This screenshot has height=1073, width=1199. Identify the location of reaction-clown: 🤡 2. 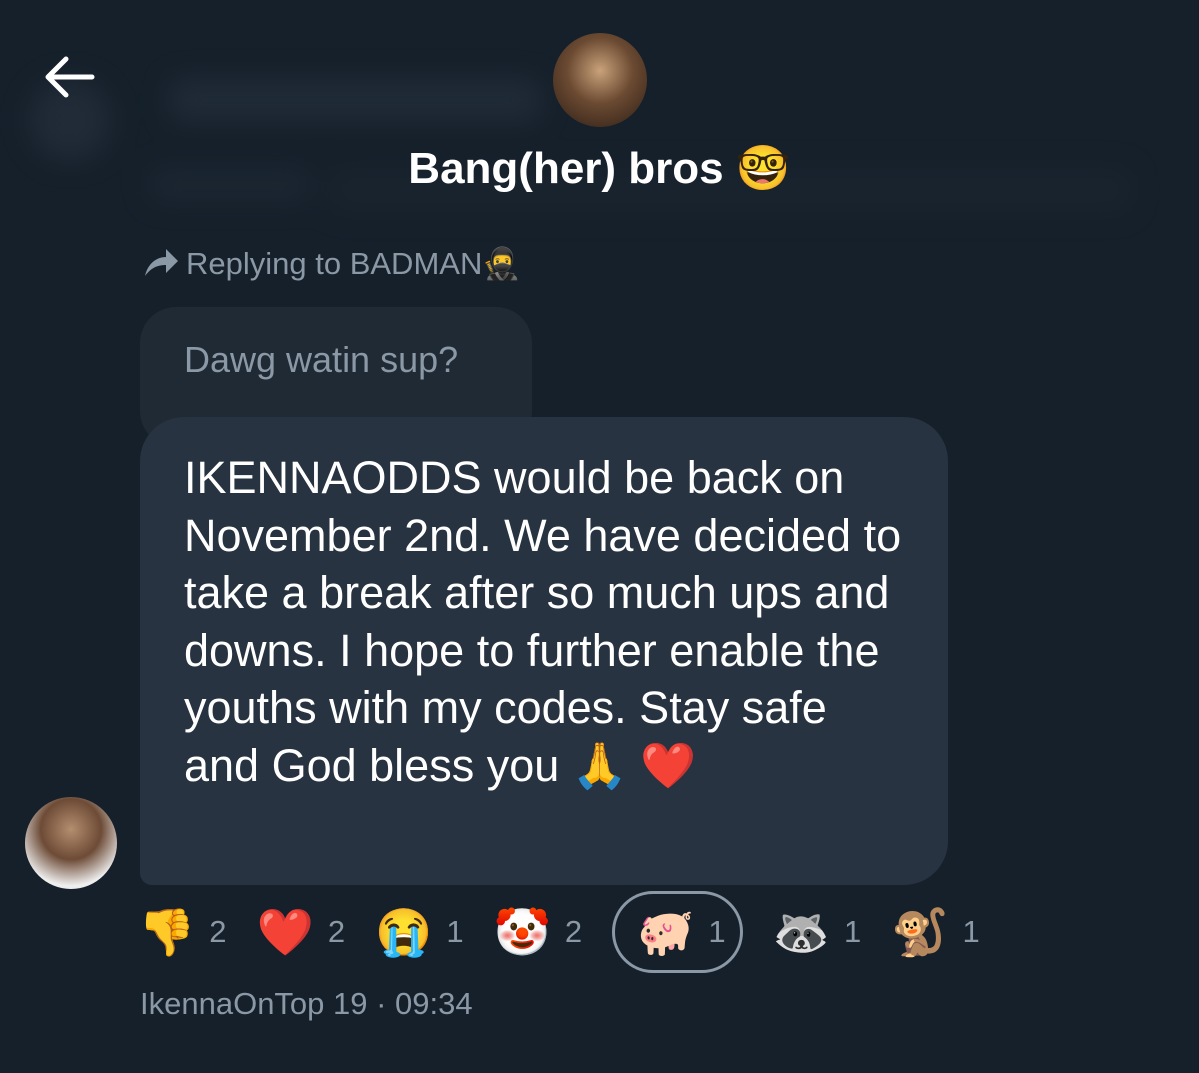
(538, 932).